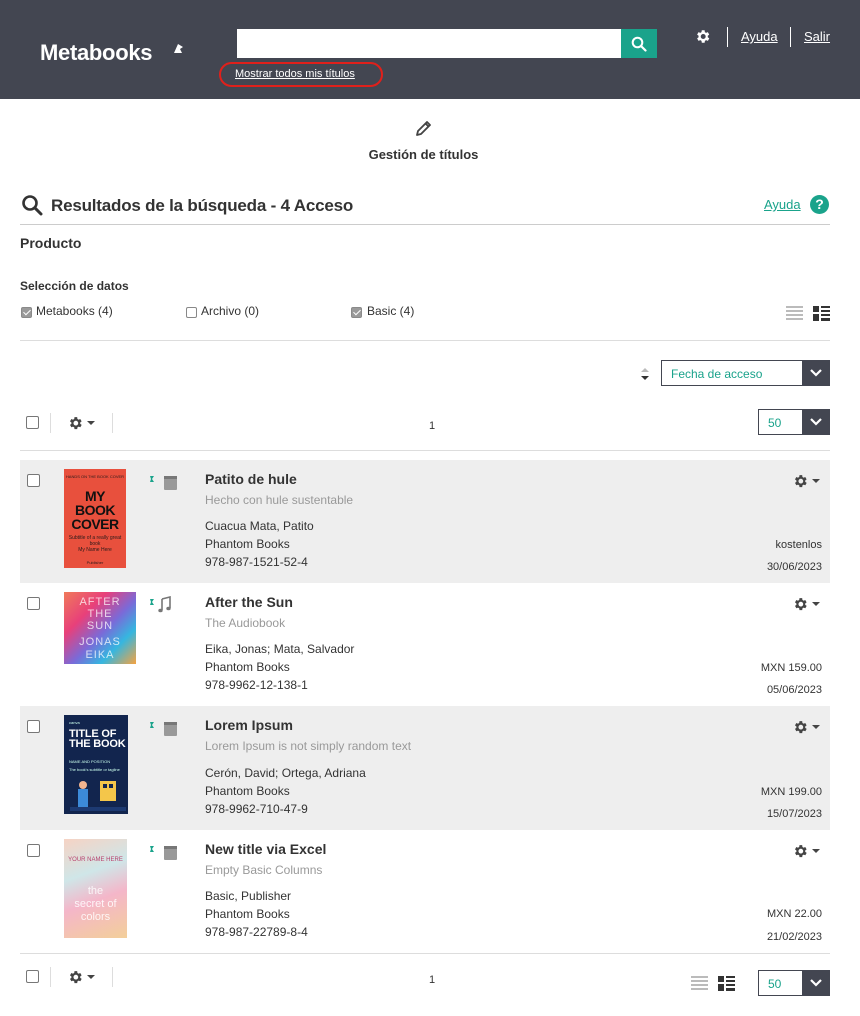  Describe the element at coordinates (256, 685) in the screenshot. I see `title-isbn: 978-9962-12-138-1` at that location.